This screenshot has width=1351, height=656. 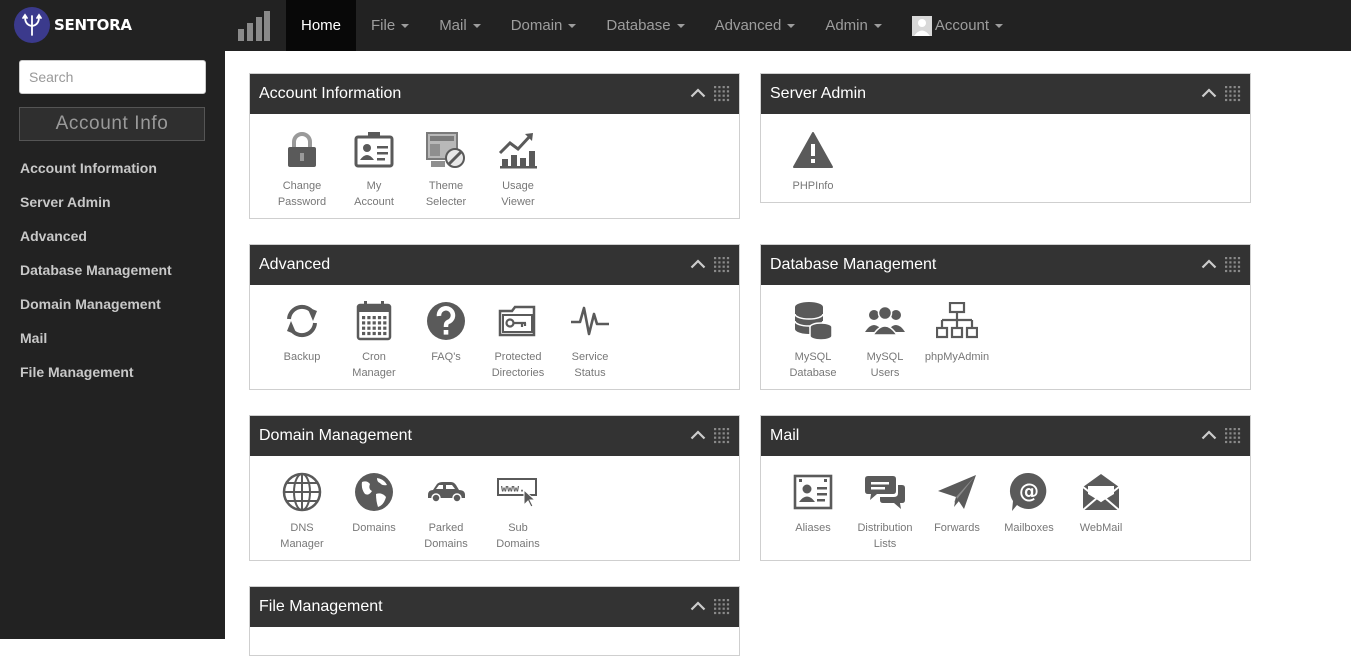 I want to click on module-label: Protected Directories, so click(x=518, y=365).